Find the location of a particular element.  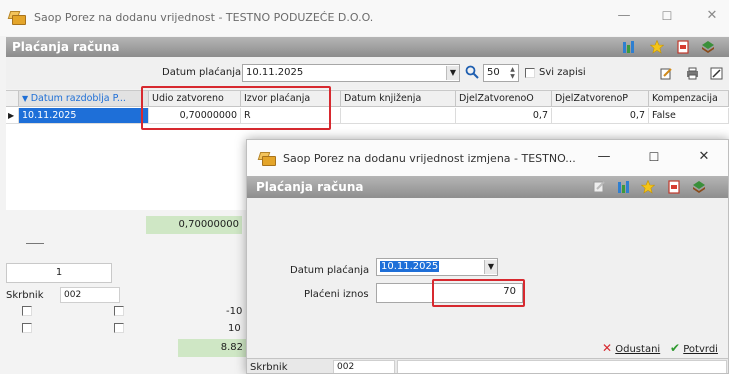

columns-icon is located at coordinates (629, 47).